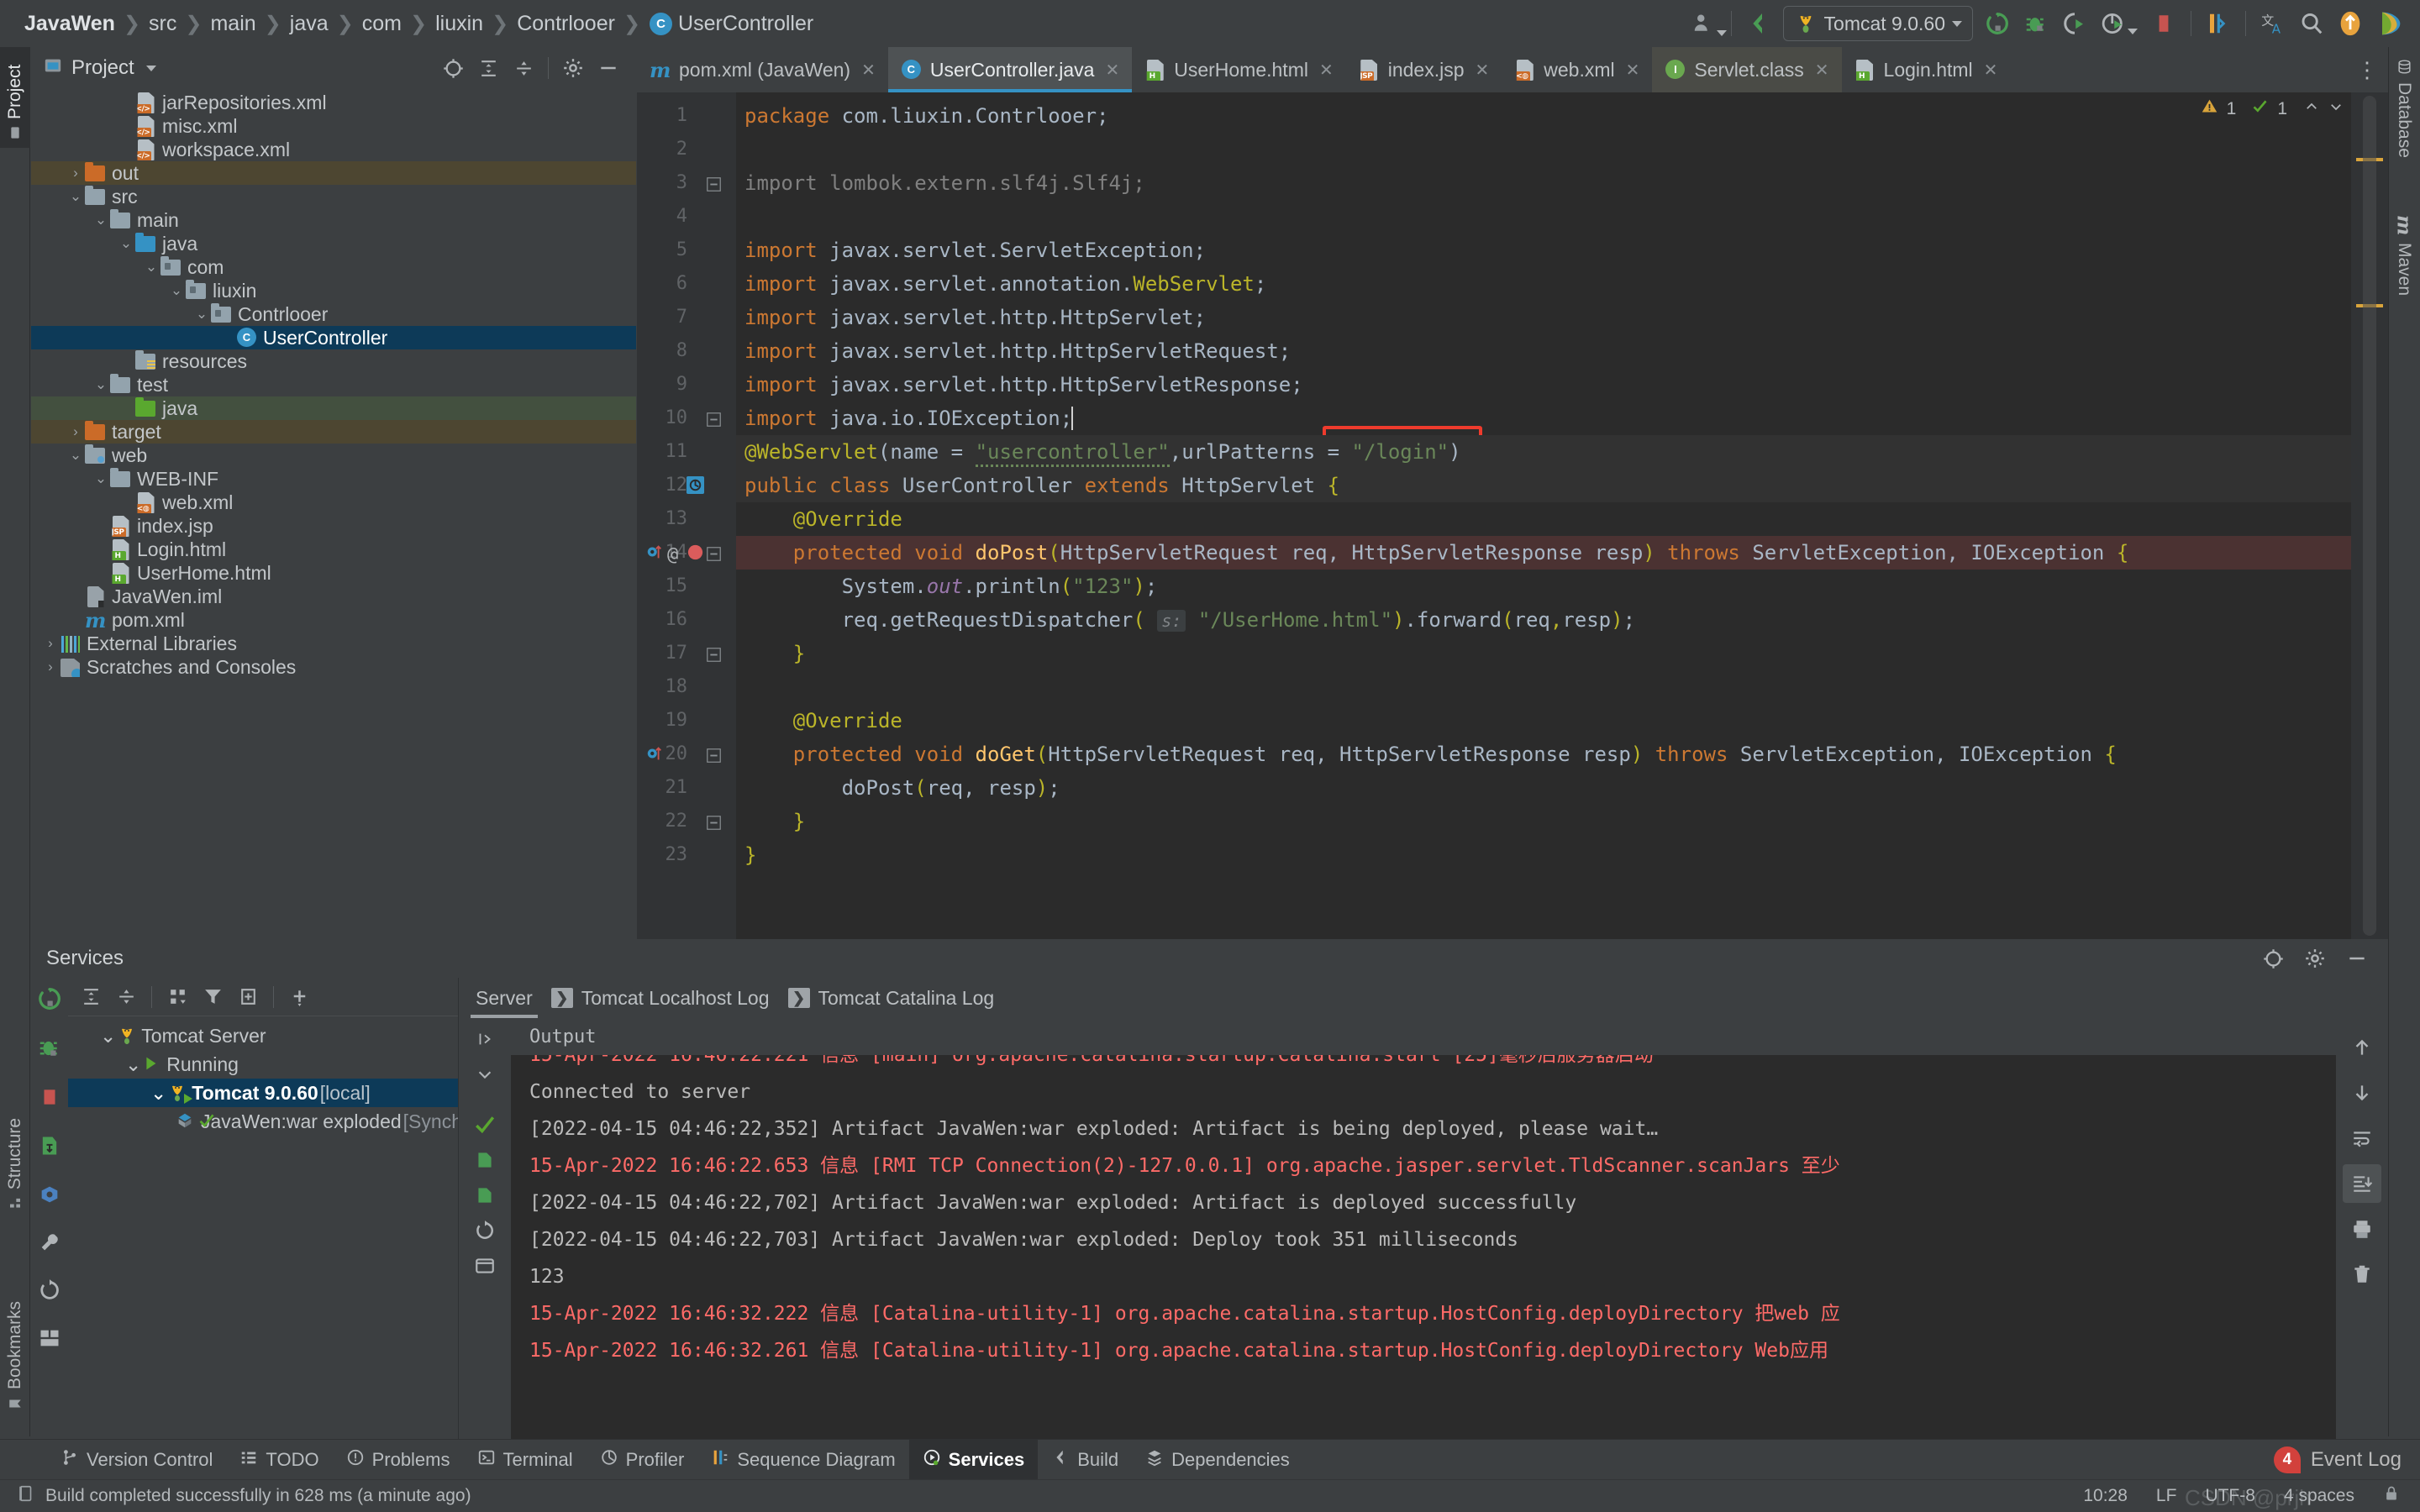 The image size is (2420, 1512). Describe the element at coordinates (299, 997) in the screenshot. I see `add-icon` at that location.